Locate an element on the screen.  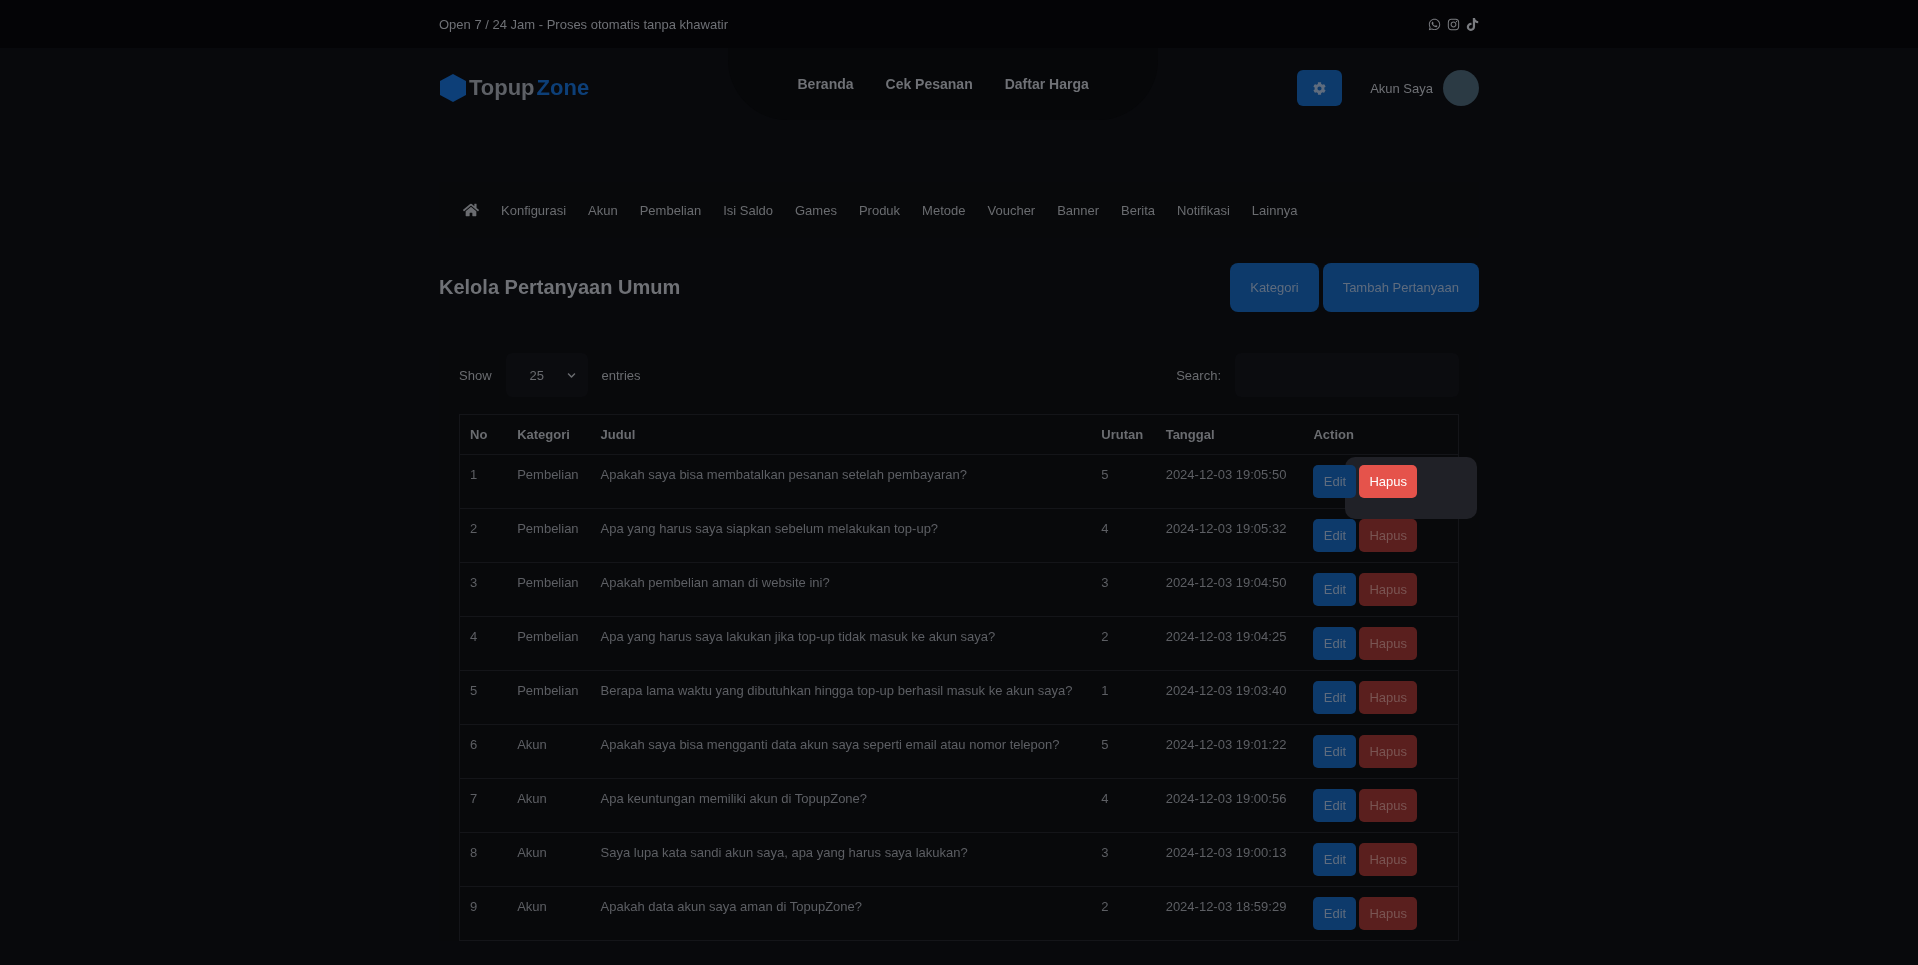
delete-button: Hapus is located at coordinates (1388, 481).